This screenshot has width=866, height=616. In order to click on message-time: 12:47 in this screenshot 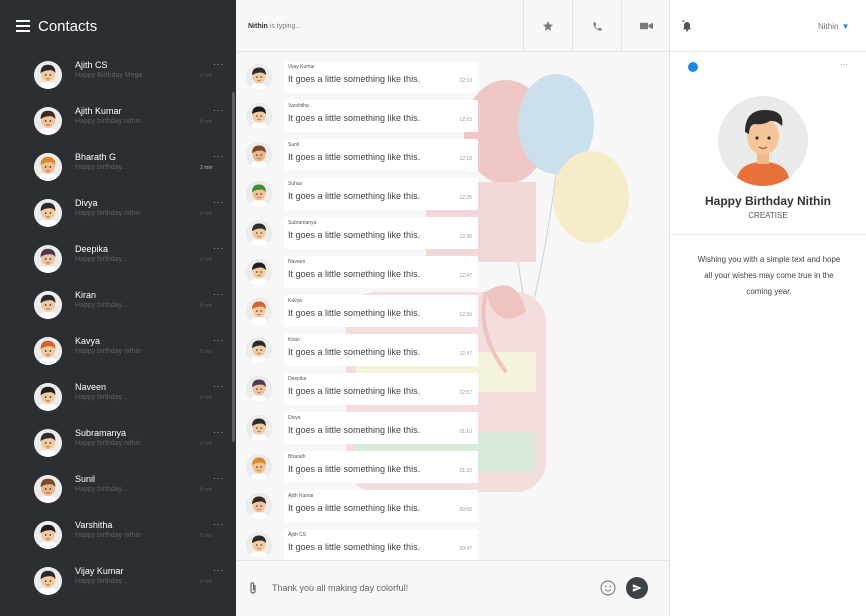, I will do `click(465, 354)`.